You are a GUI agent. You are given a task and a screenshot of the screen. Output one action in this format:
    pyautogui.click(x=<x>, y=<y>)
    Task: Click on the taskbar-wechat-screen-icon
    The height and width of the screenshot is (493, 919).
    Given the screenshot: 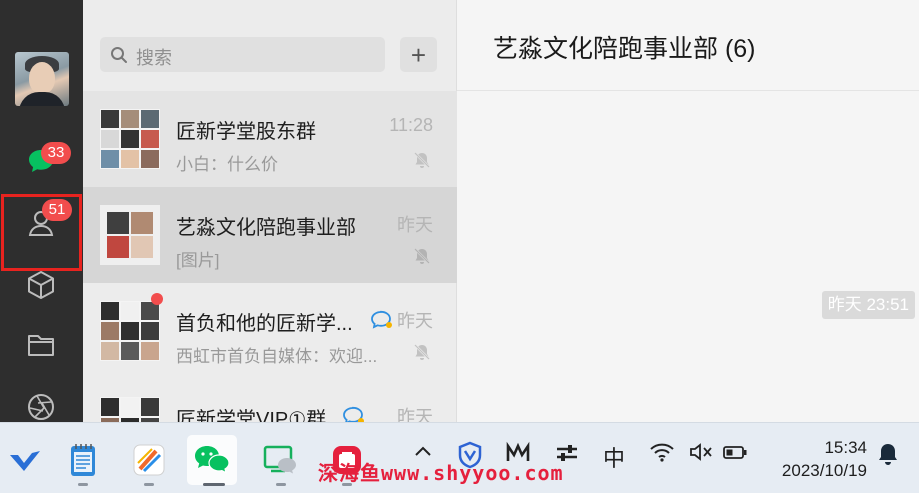 What is the action you would take?
    pyautogui.click(x=281, y=460)
    